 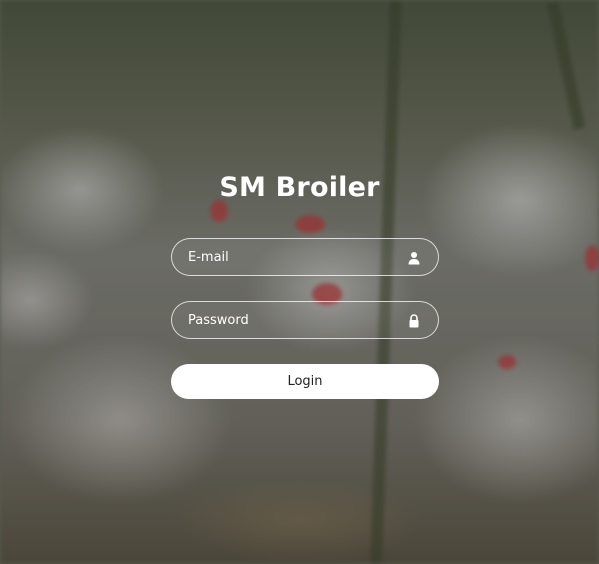 What do you see at coordinates (305, 381) in the screenshot?
I see `login-button: Login` at bounding box center [305, 381].